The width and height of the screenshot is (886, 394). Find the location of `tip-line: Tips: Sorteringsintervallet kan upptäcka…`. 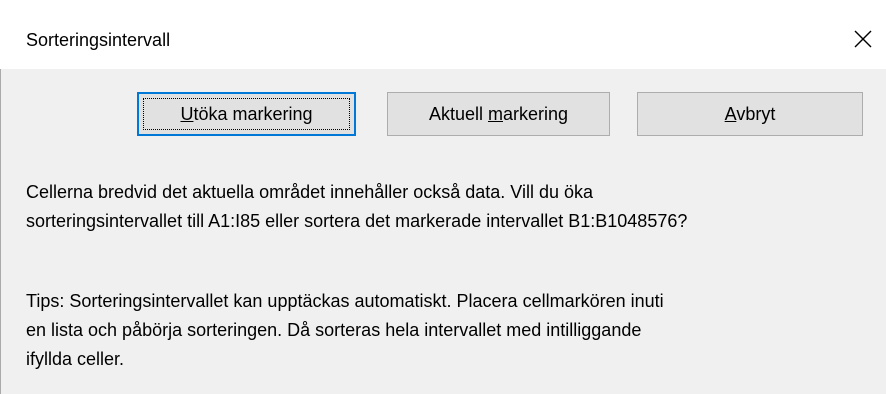

tip-line: Tips: Sorteringsintervallet kan upptäcka… is located at coordinates (345, 301).